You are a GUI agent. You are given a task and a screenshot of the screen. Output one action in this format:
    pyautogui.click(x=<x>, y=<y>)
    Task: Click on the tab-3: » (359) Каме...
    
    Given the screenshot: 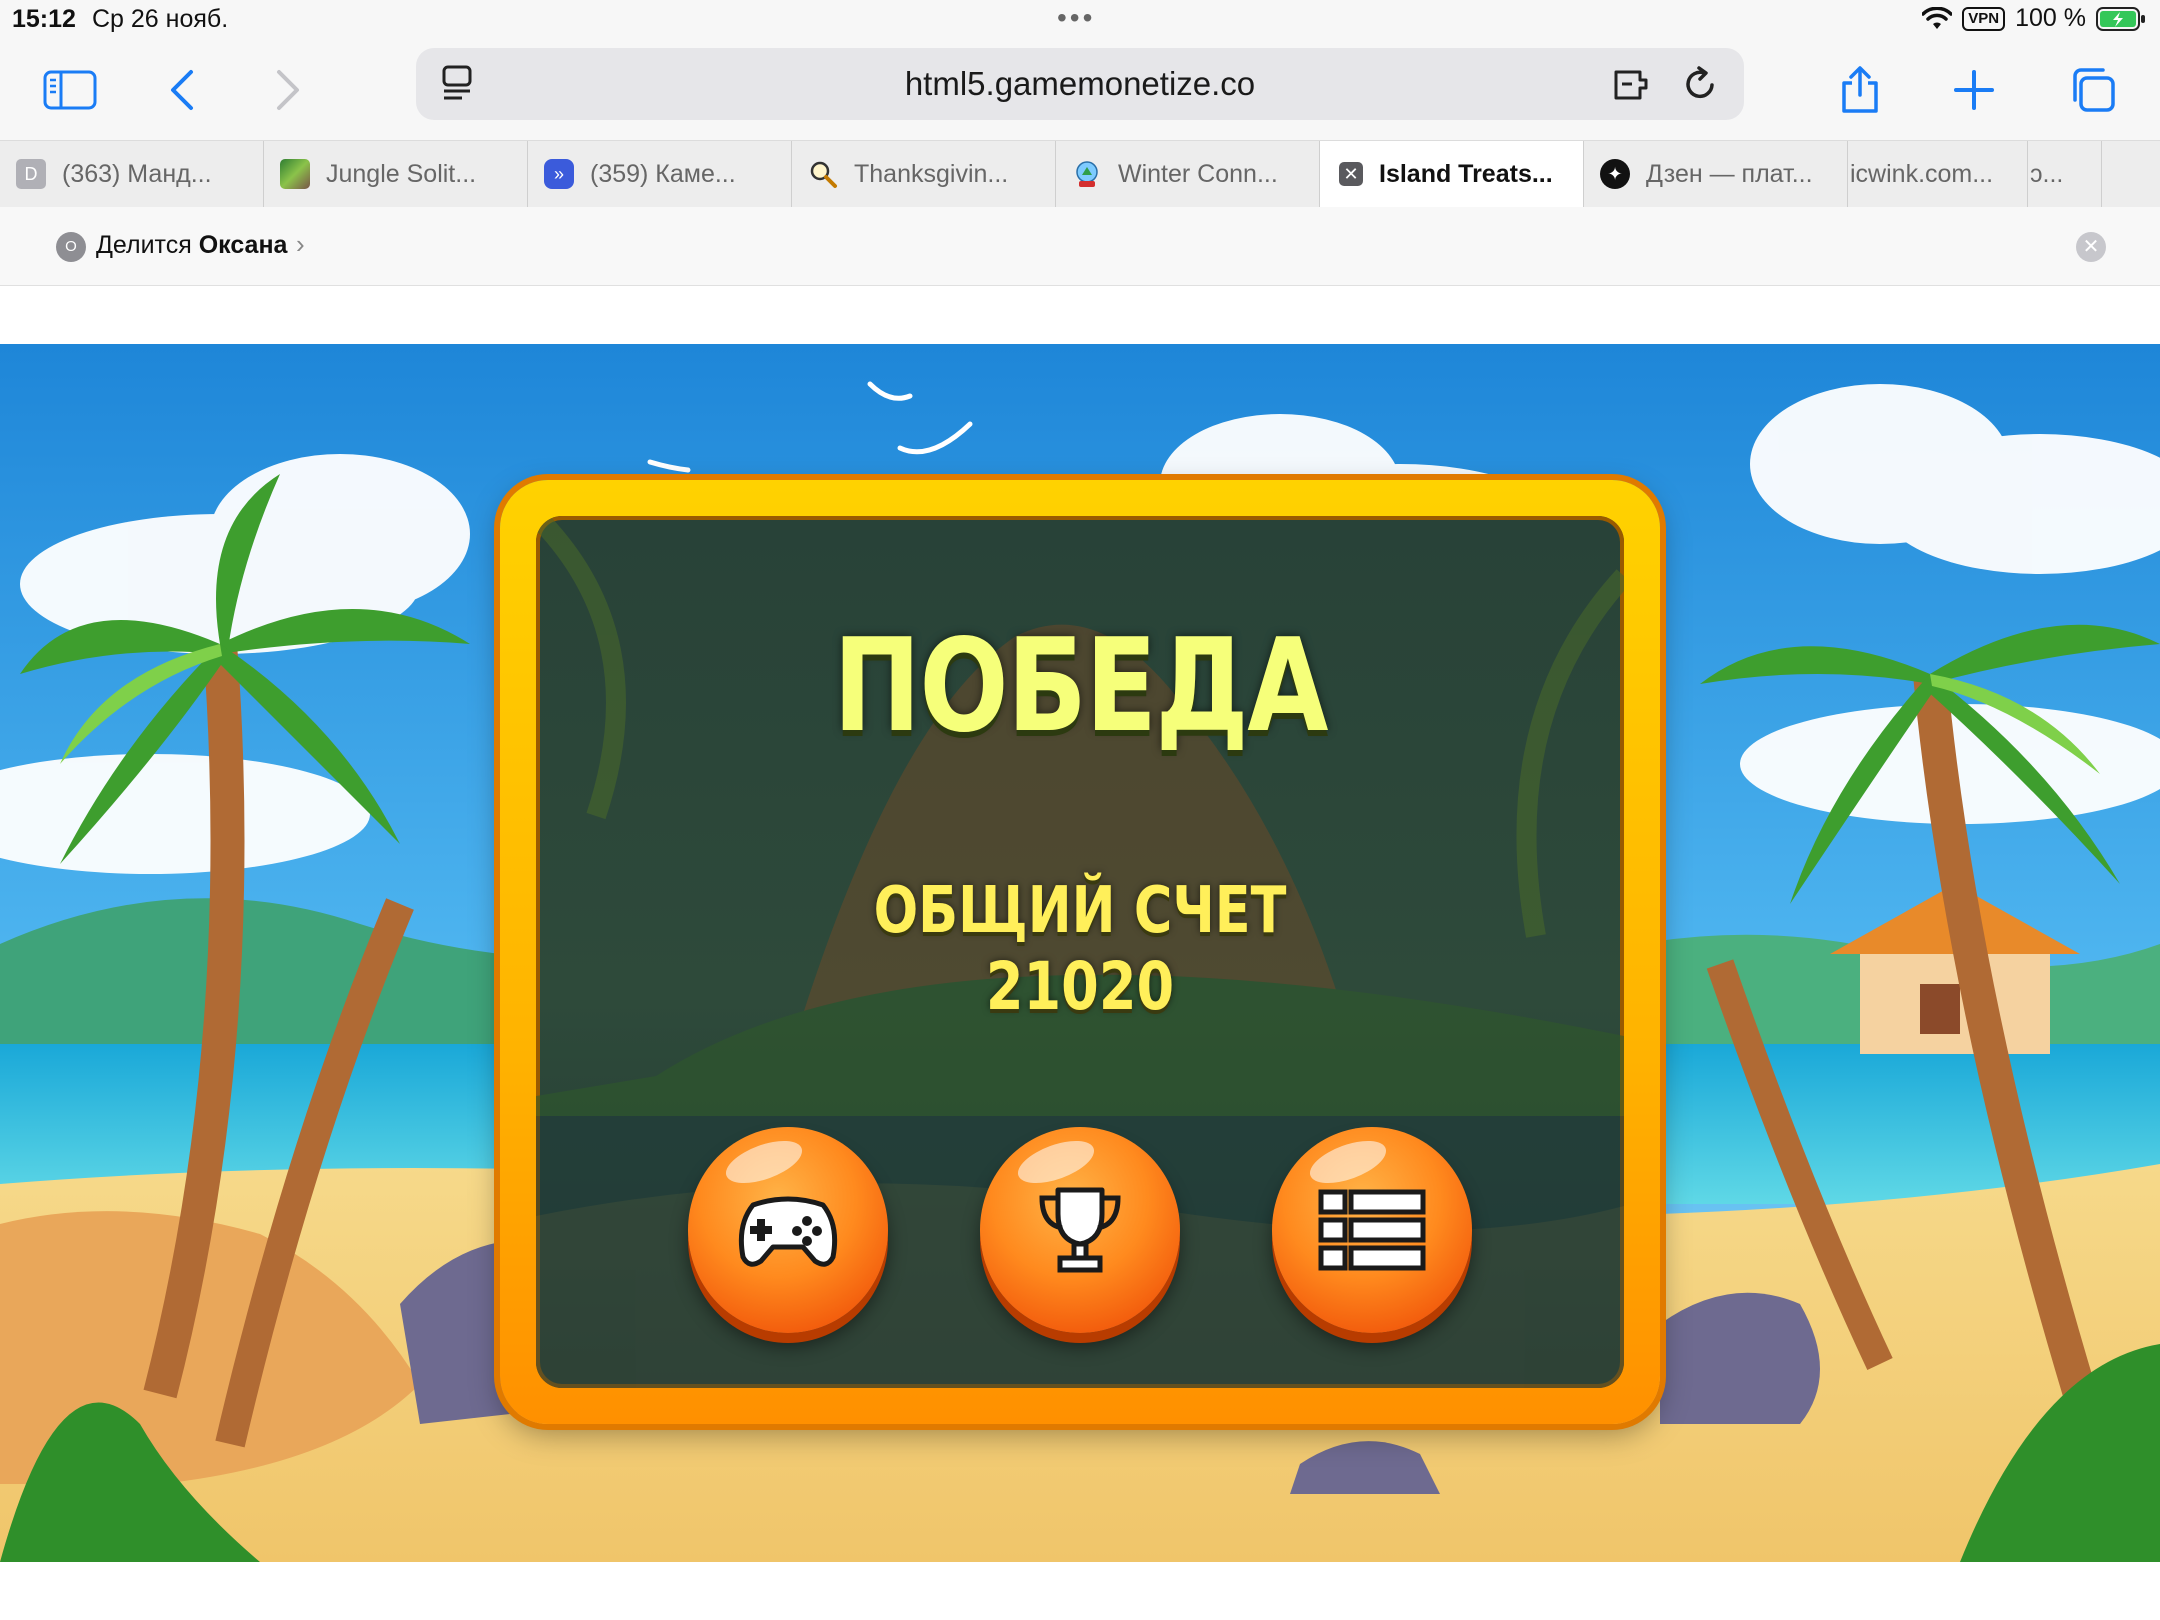 What is the action you would take?
    pyautogui.click(x=660, y=174)
    